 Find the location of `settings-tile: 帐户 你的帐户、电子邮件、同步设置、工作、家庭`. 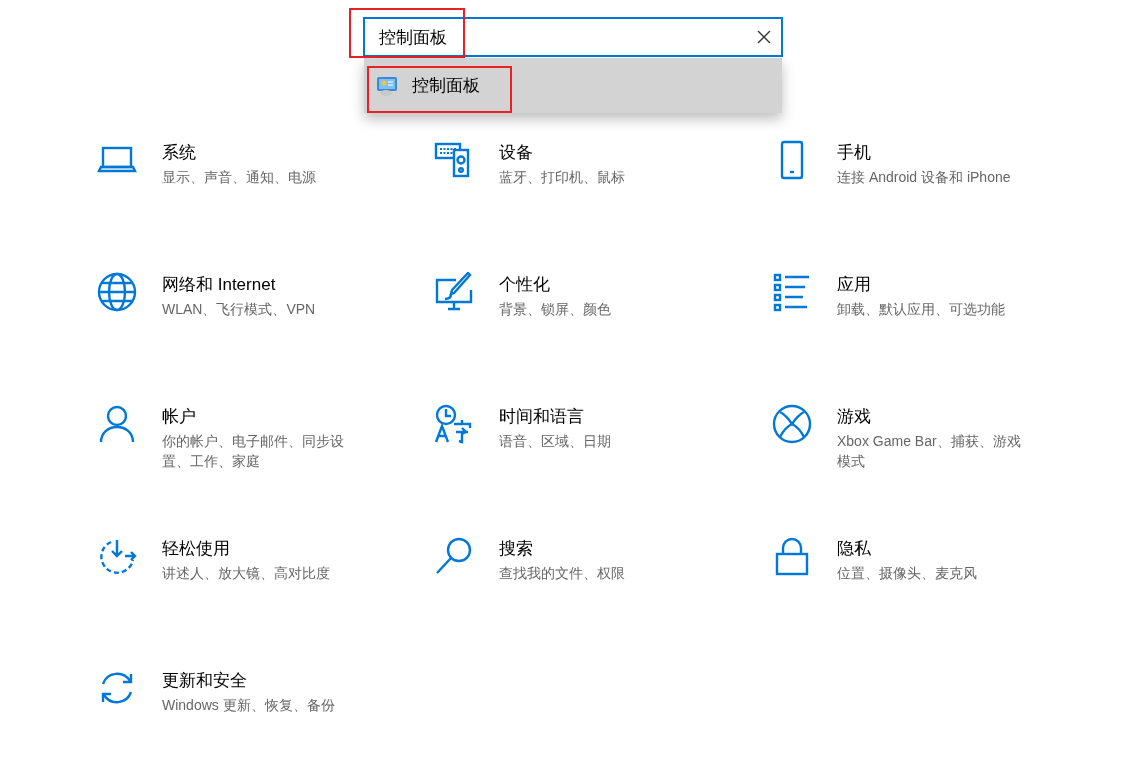

settings-tile: 帐户 你的帐户、电子邮件、同步设置、工作、家庭 is located at coordinates (264, 470).